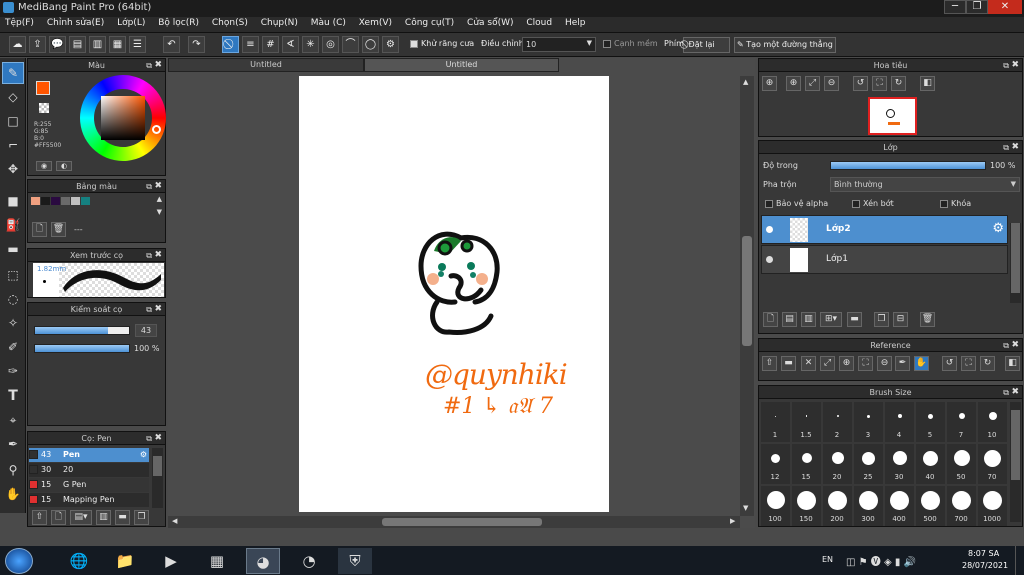 Image resolution: width=1024 pixels, height=575 pixels. Describe the element at coordinates (930, 422) in the screenshot. I see `brush-size-cell: 5` at that location.